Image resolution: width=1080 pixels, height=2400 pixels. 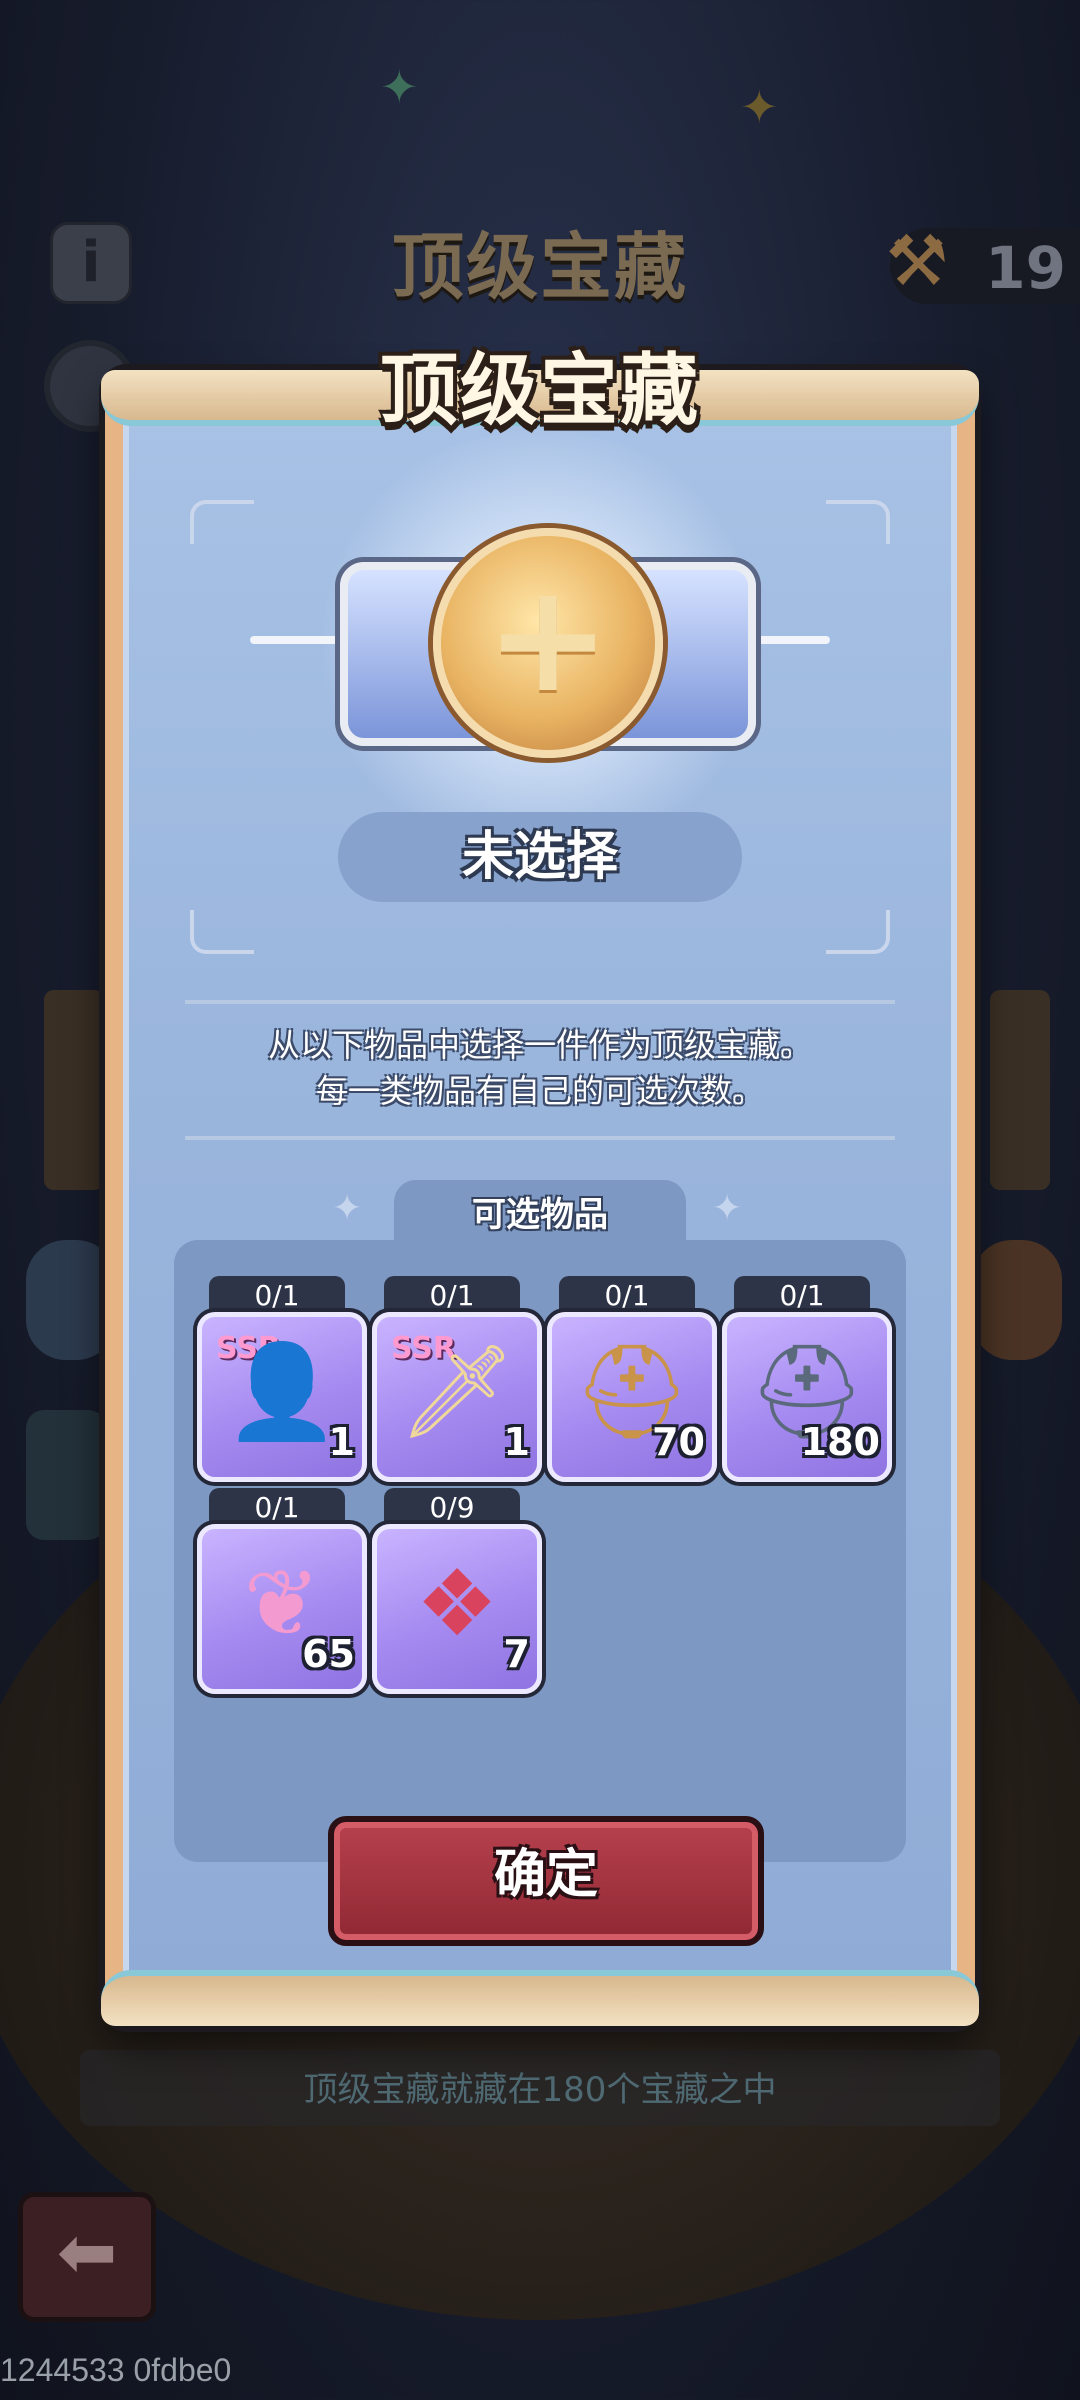 What do you see at coordinates (1025, 268) in the screenshot?
I see `hammer-count: 19` at bounding box center [1025, 268].